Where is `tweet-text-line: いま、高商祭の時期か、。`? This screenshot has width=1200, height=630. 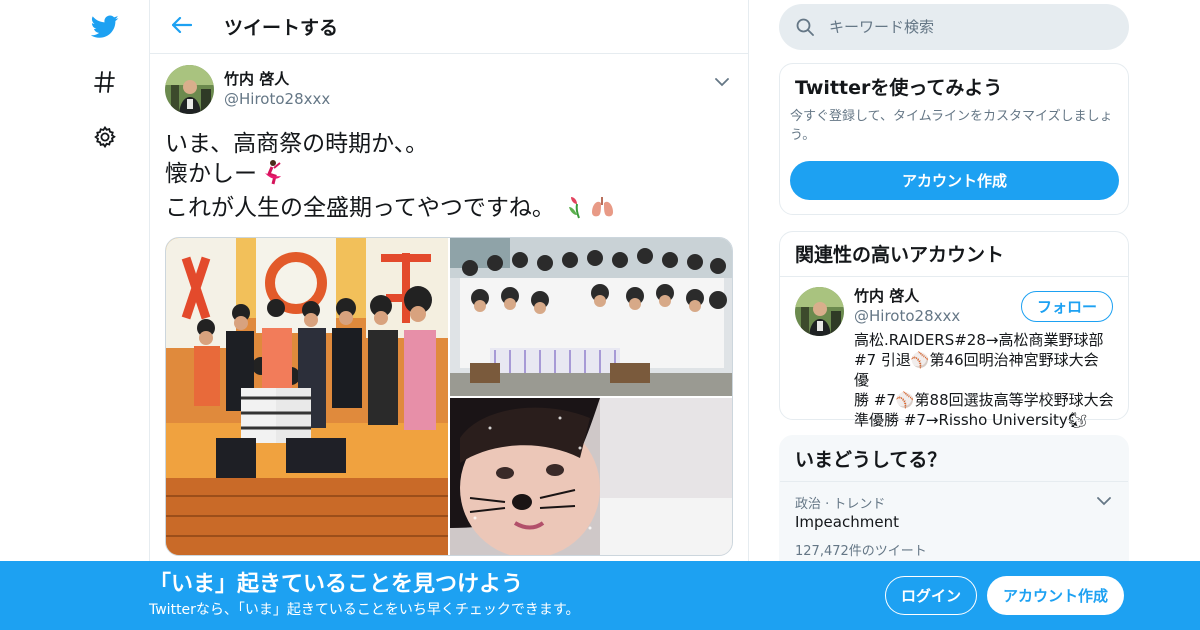 tweet-text-line: いま、高商祭の時期か、。 is located at coordinates (297, 144).